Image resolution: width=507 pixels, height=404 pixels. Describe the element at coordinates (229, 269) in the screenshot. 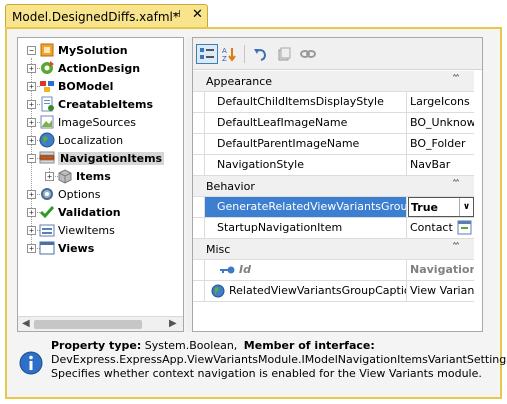

I see `key-icon` at that location.